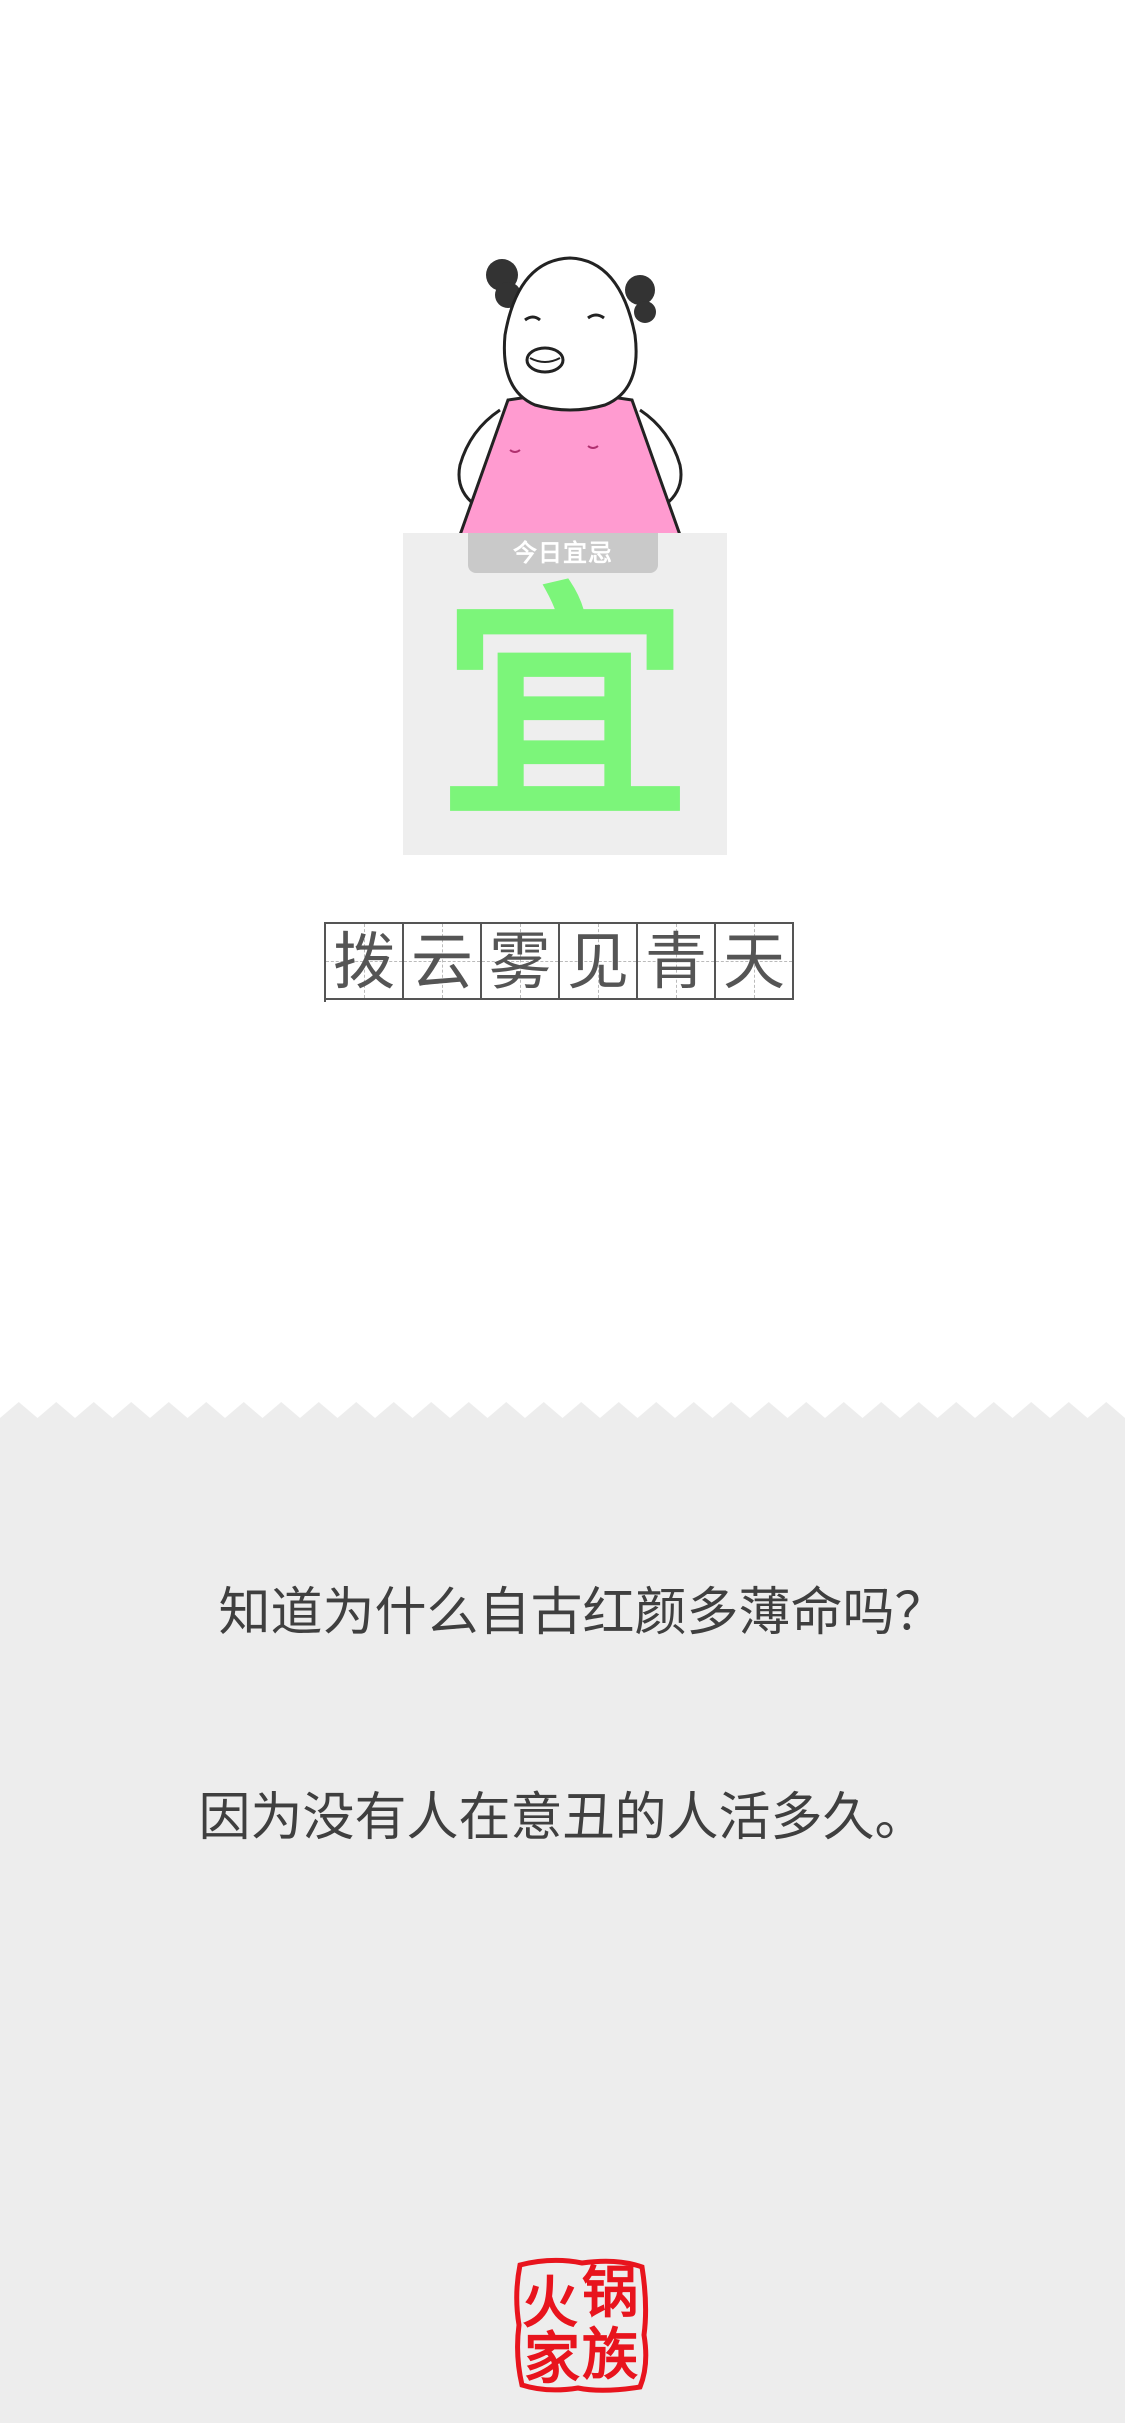 The image size is (1125, 2423). Describe the element at coordinates (755, 961) in the screenshot. I see `phrase-cell: 天` at that location.